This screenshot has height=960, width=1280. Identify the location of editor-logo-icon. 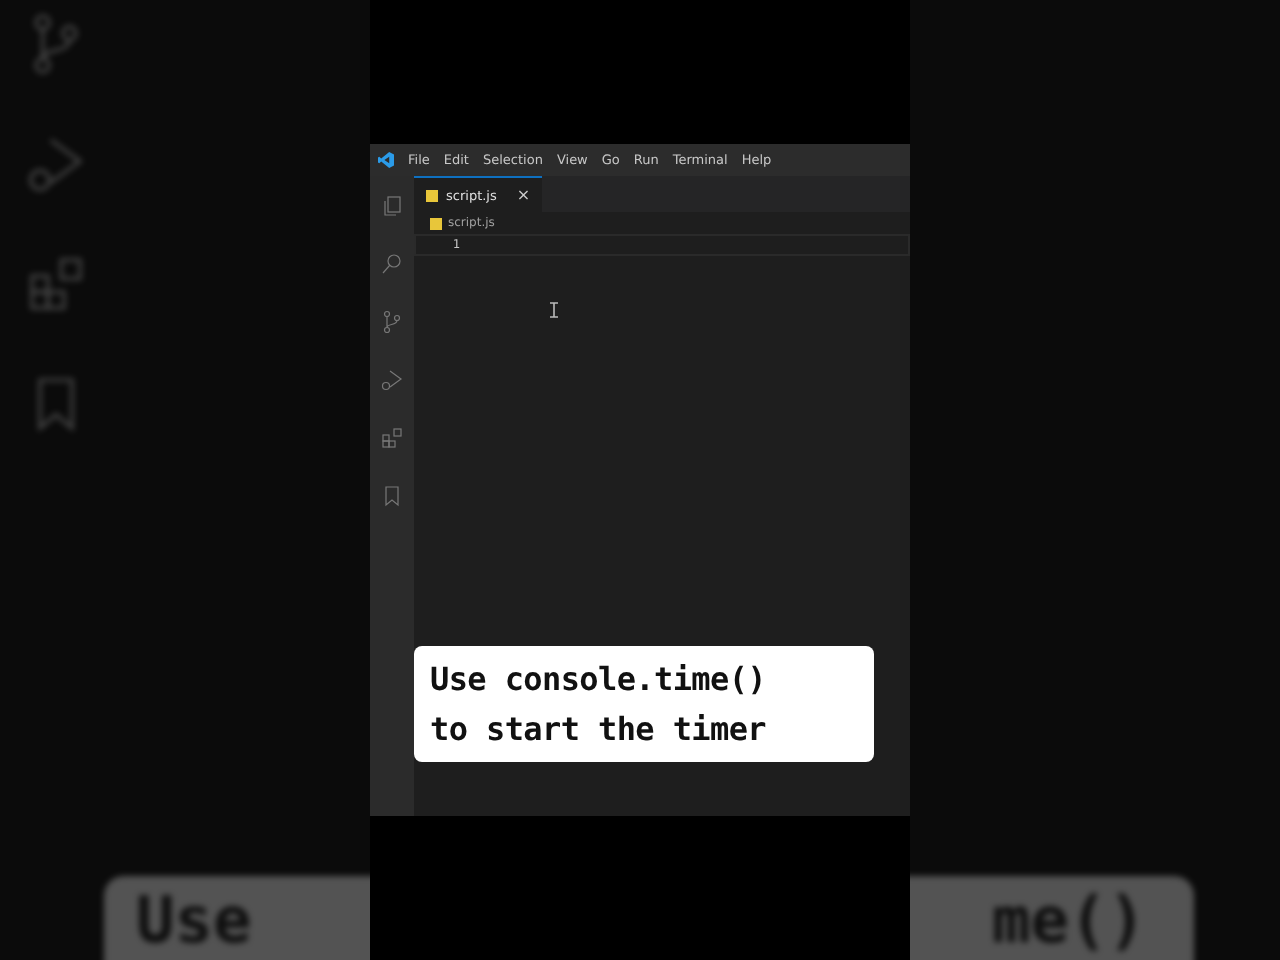
(386, 160).